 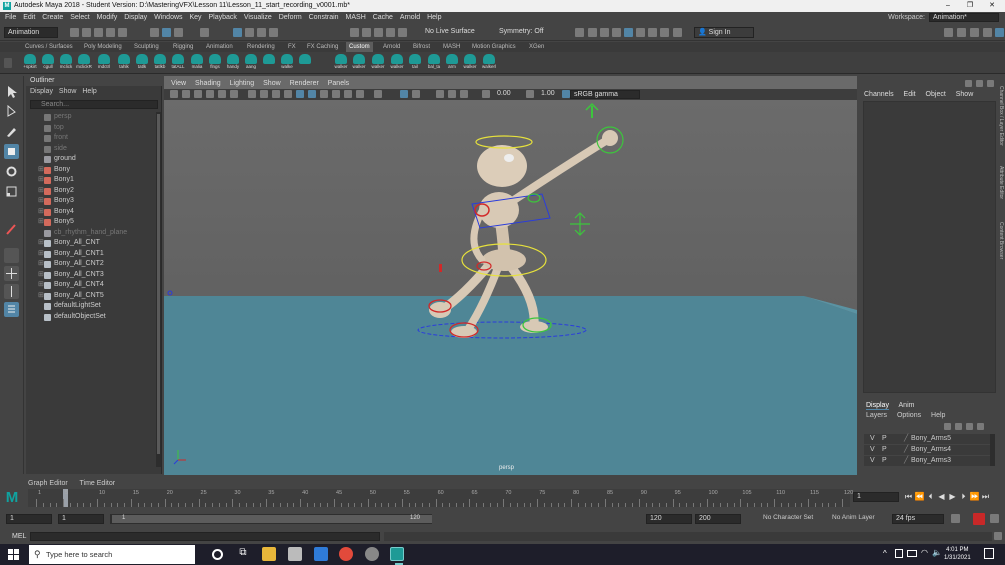 I want to click on resolution-gate-icon, so click(x=234, y=94).